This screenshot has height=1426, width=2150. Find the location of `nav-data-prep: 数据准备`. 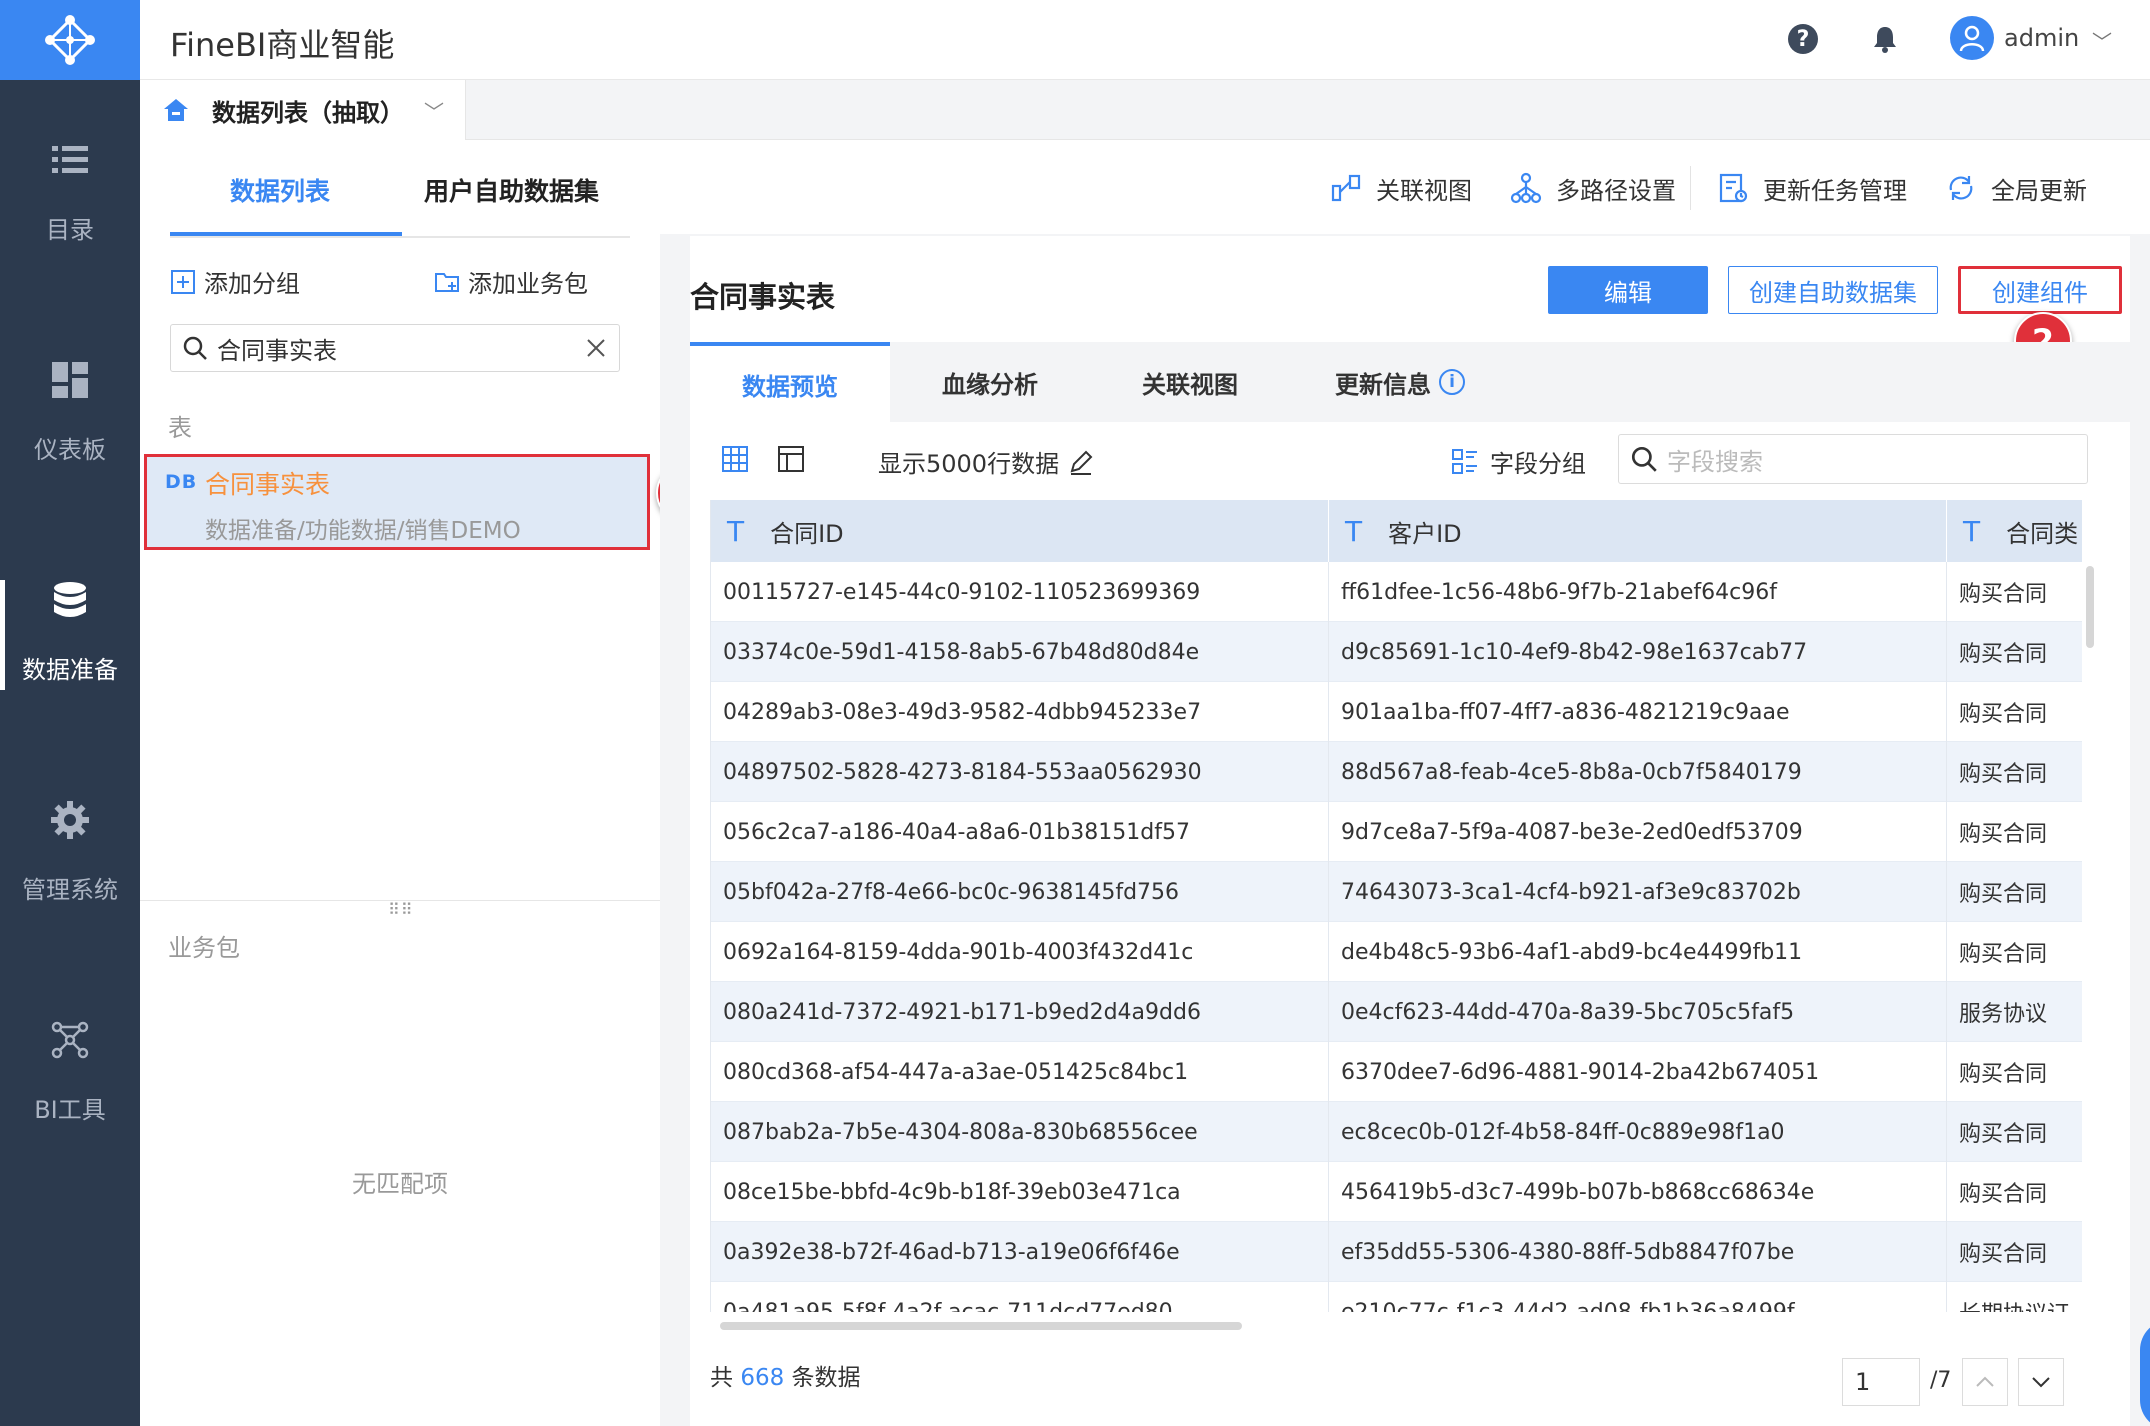

nav-data-prep: 数据准备 is located at coordinates (70, 640).